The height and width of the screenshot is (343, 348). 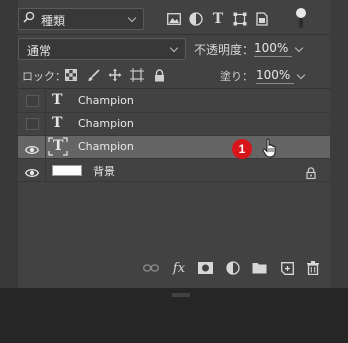 What do you see at coordinates (313, 268) in the screenshot?
I see `trash-icon` at bounding box center [313, 268].